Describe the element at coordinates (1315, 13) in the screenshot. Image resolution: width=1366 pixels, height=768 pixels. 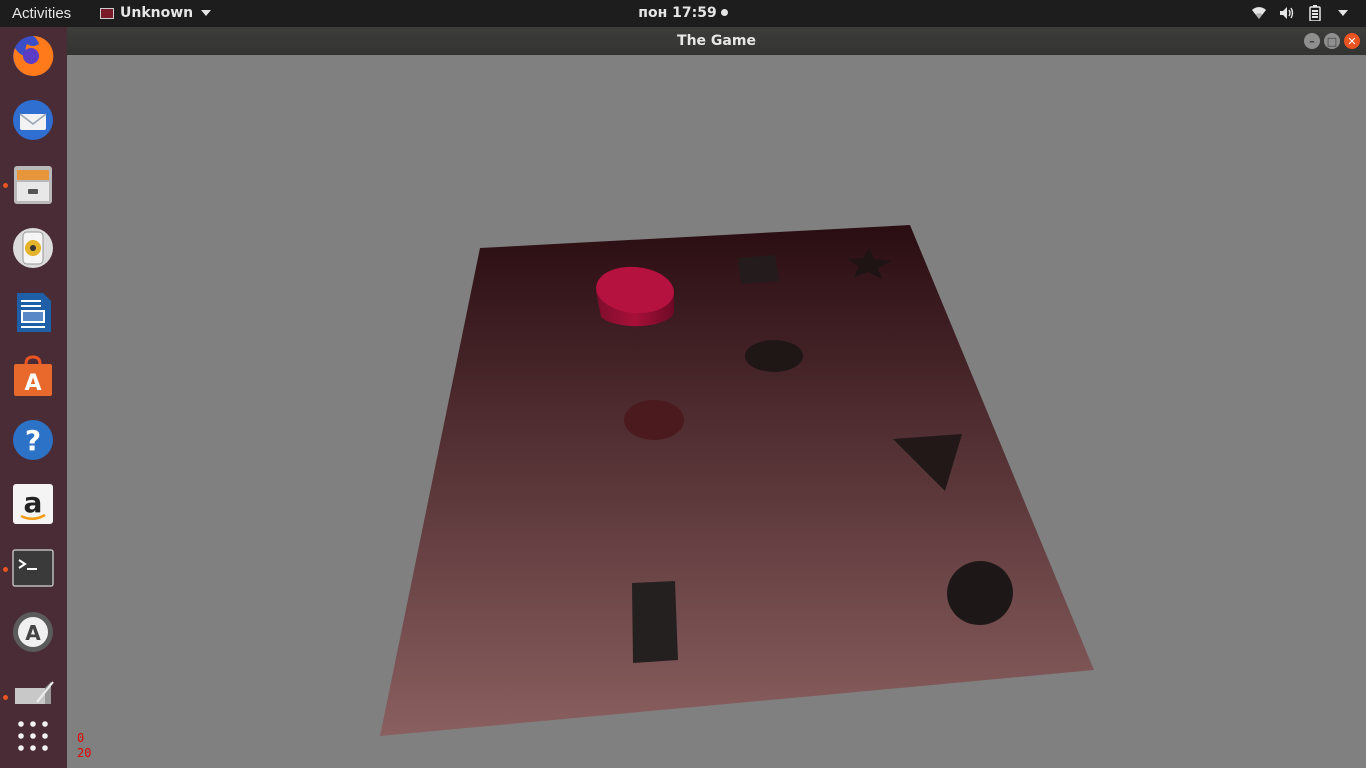
I see `battery-icon` at that location.